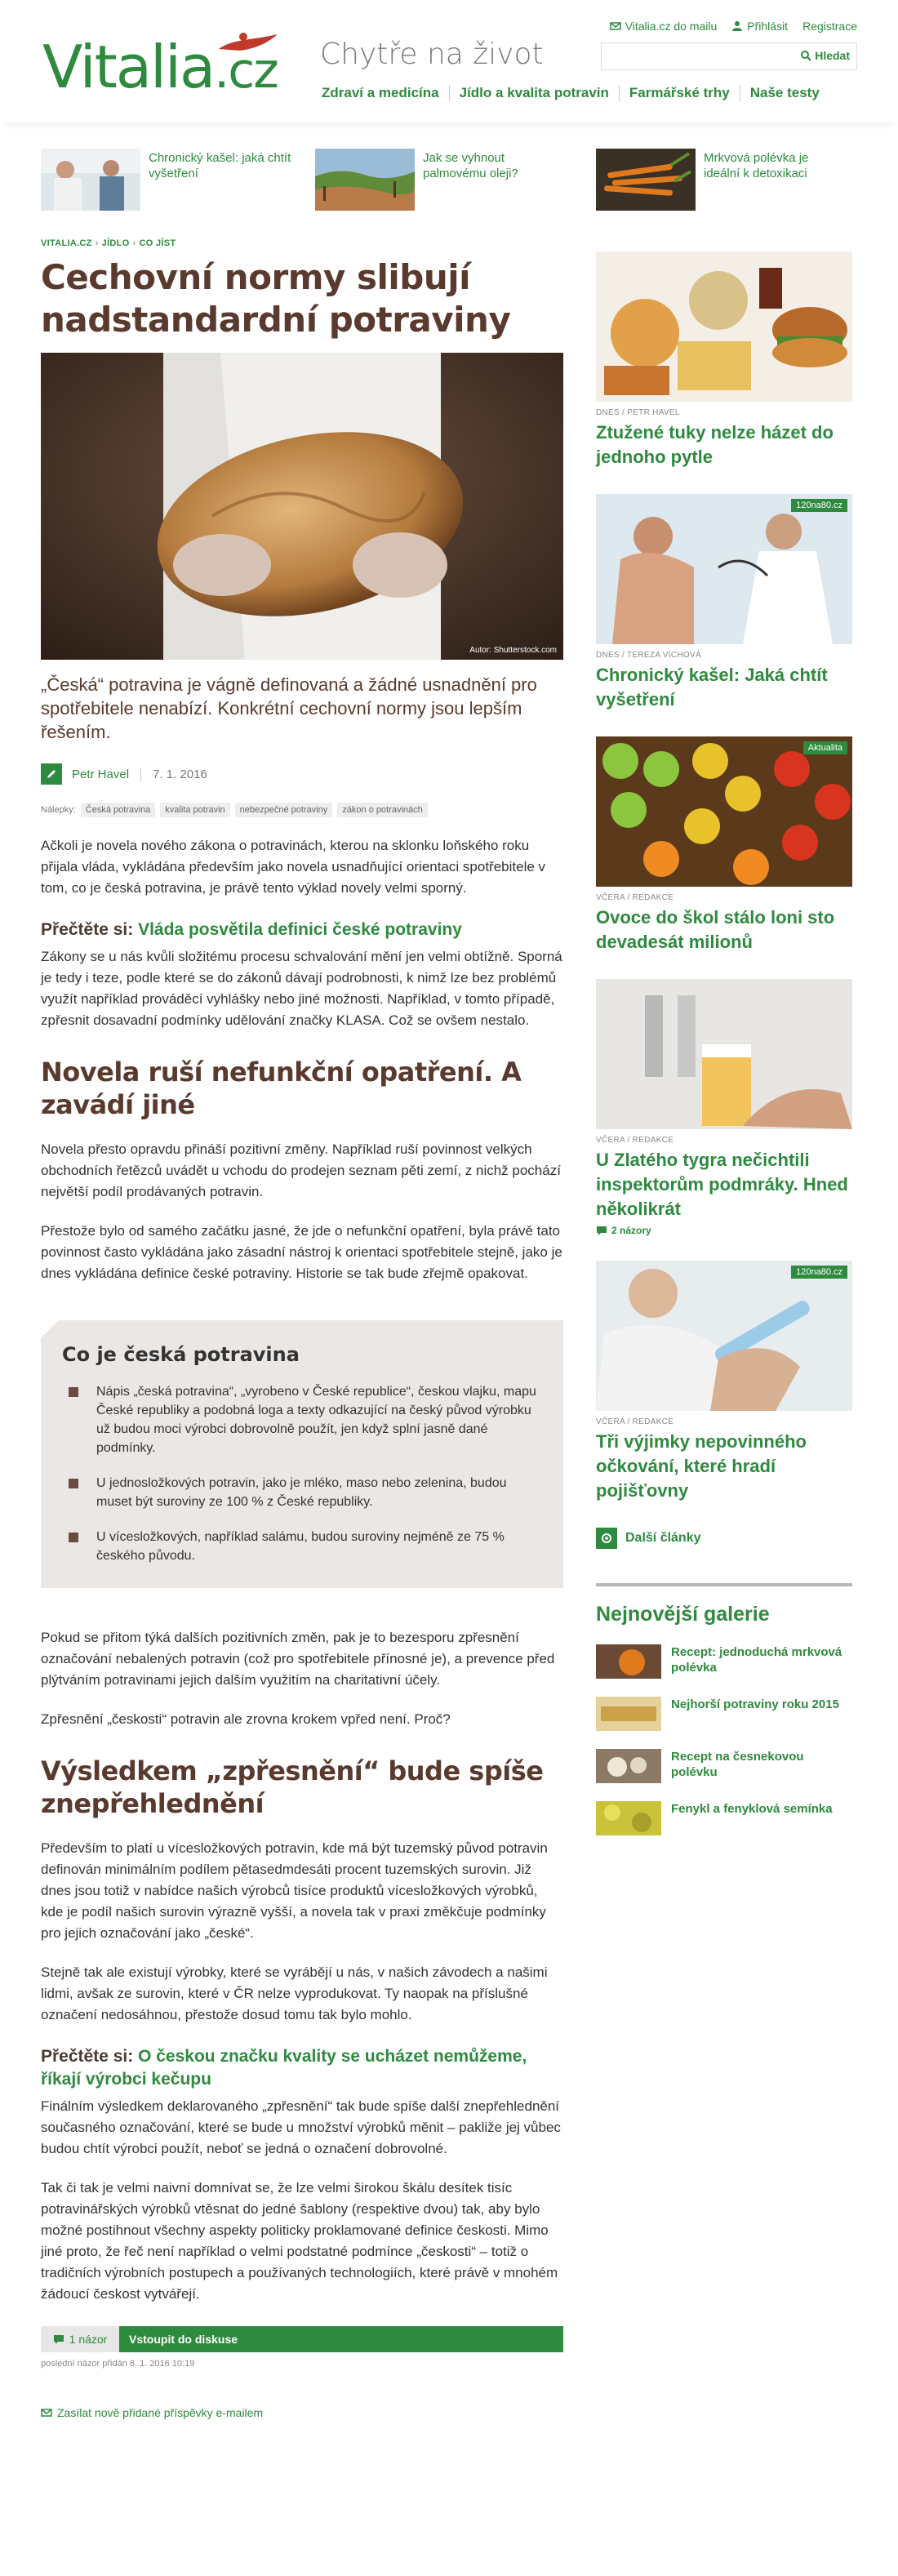 This screenshot has width=898, height=2576. I want to click on breadcrumb-item: CO JÍST, so click(158, 243).